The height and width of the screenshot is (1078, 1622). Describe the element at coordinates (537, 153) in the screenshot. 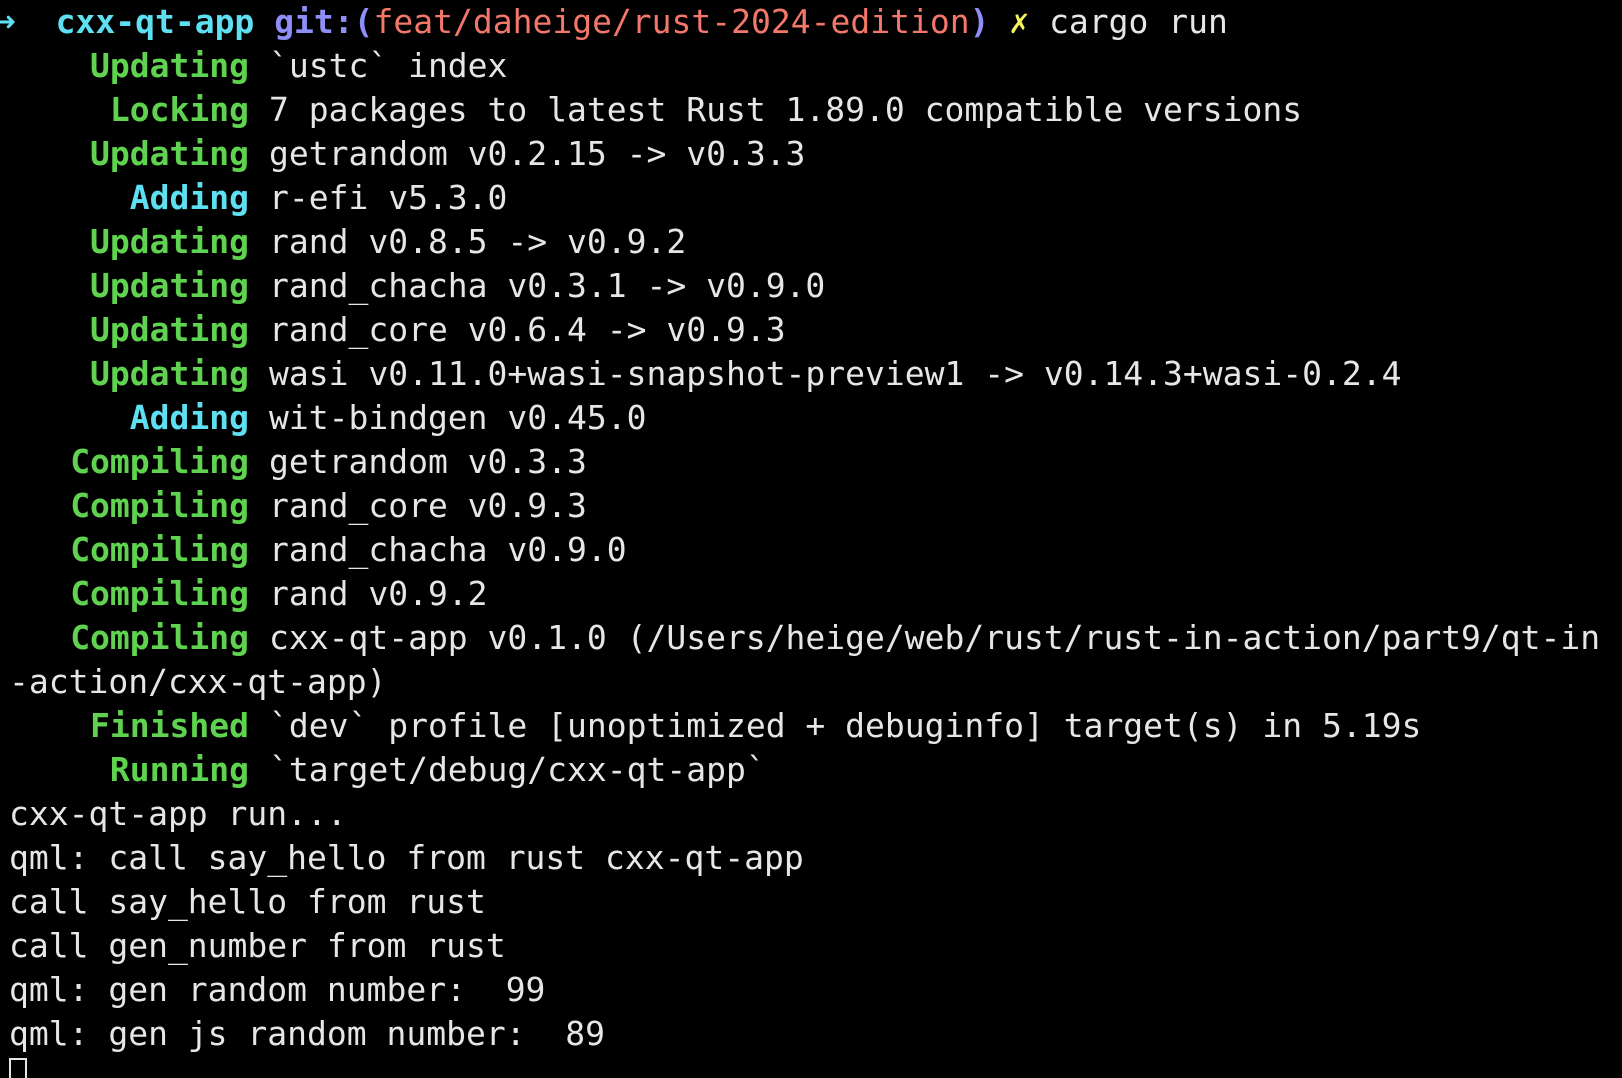

I see `status-text: getrandom v0.2.15 -> v0.3.3` at that location.